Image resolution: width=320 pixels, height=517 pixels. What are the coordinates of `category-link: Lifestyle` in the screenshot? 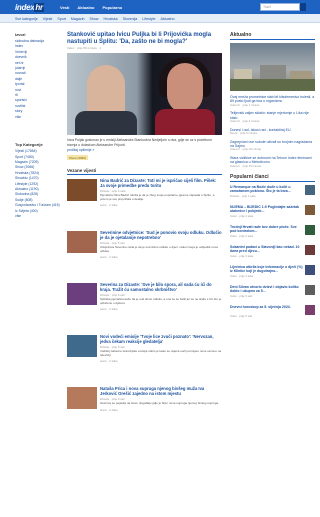 It's located at (148, 19).